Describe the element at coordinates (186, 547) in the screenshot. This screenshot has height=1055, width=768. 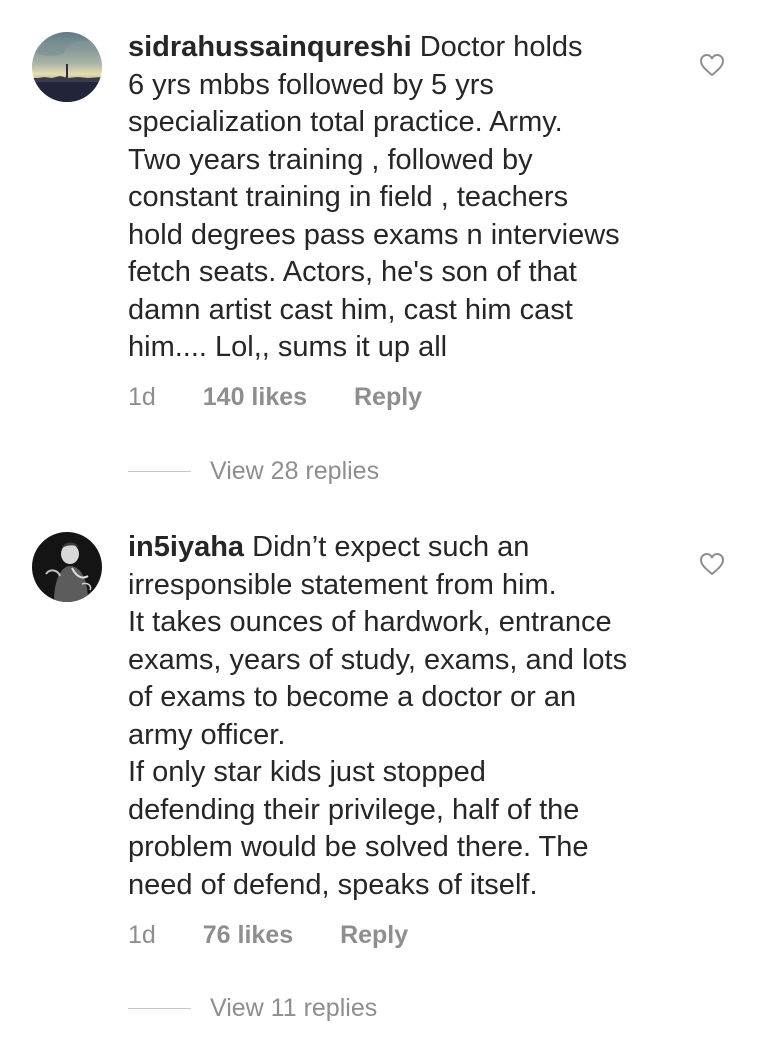
I see `comment-username: in5iyaha` at that location.